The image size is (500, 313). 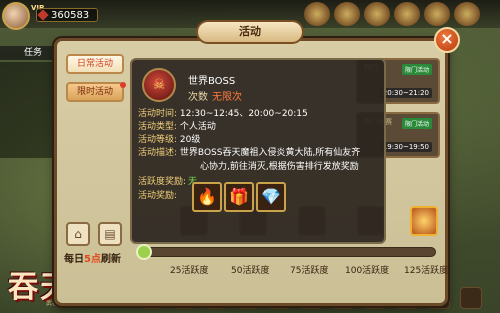 What do you see at coordinates (28, 110) in the screenshot?
I see `quest-panel` at bounding box center [28, 110].